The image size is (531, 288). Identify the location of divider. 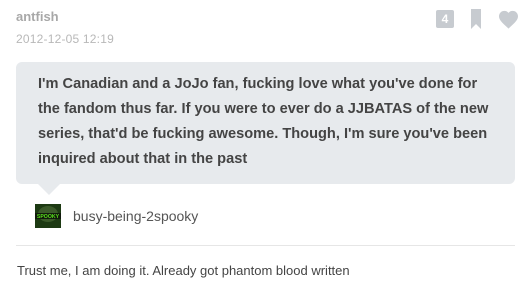
(265, 245).